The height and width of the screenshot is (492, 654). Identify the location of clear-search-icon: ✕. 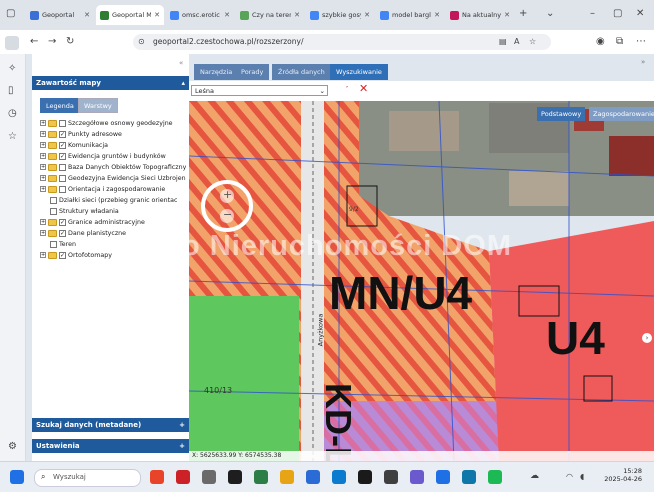
(363, 88).